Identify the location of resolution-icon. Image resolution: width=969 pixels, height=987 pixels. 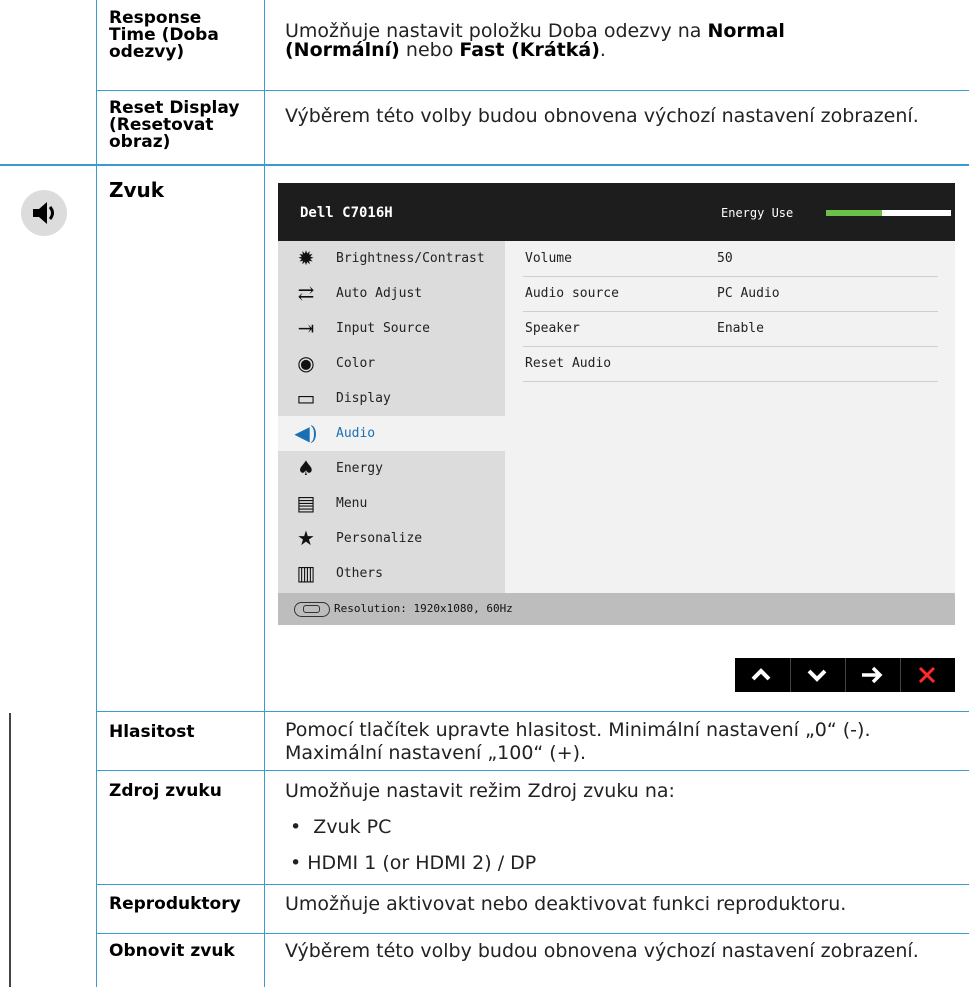
(312, 609).